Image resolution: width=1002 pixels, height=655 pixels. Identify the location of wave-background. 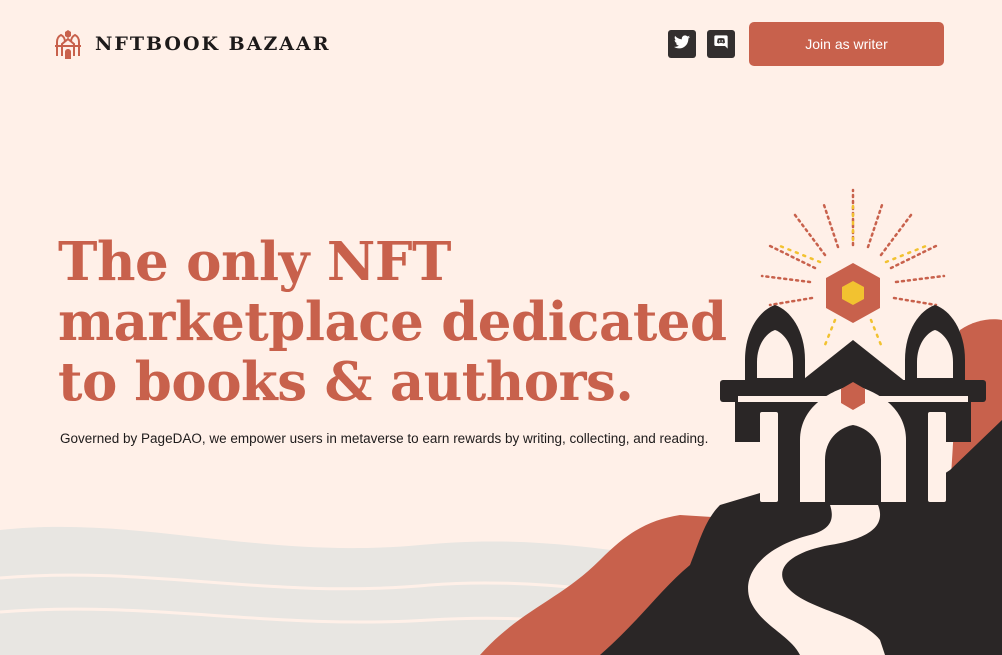
(340, 590).